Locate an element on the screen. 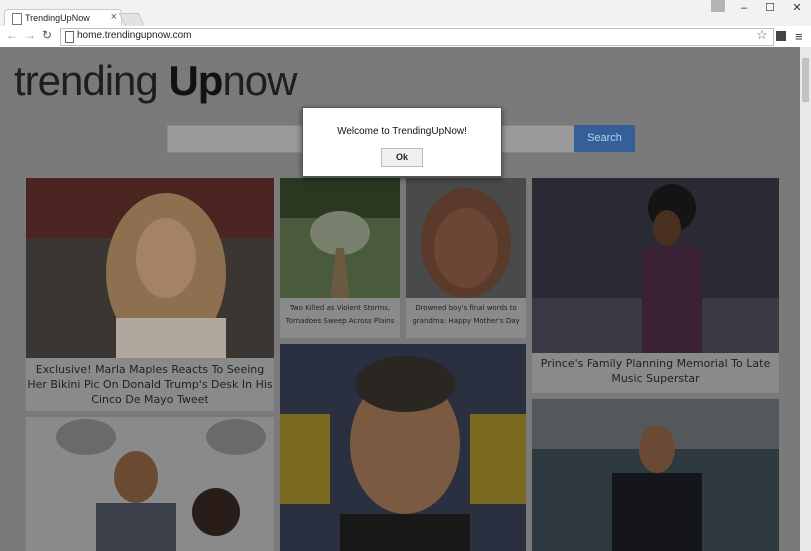 The height and width of the screenshot is (551, 811). back-icon: ← is located at coordinates (12, 35).